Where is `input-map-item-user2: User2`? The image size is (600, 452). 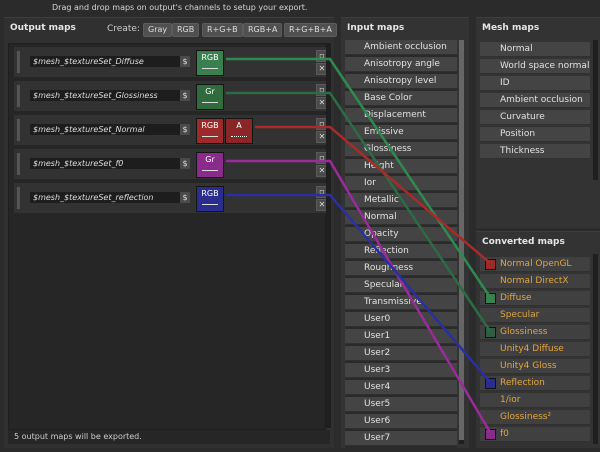 input-map-item-user2: User2 is located at coordinates (401, 353).